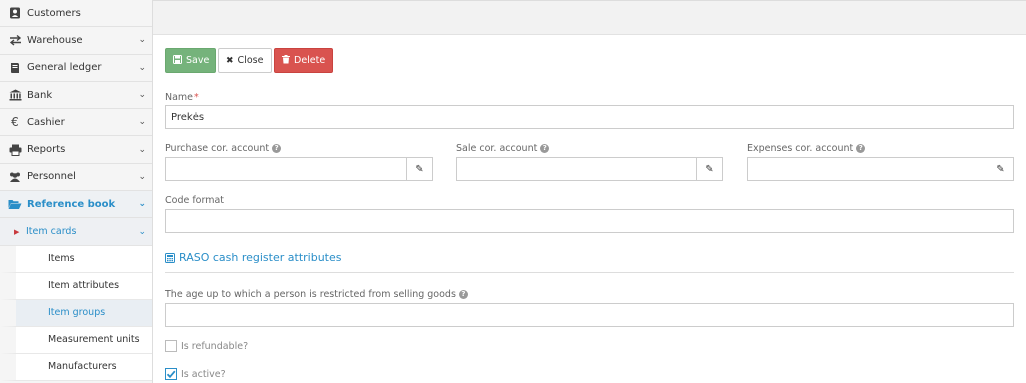 The height and width of the screenshot is (383, 1026). I want to click on sidebar-item-reports: Reports ⌄, so click(76, 150).